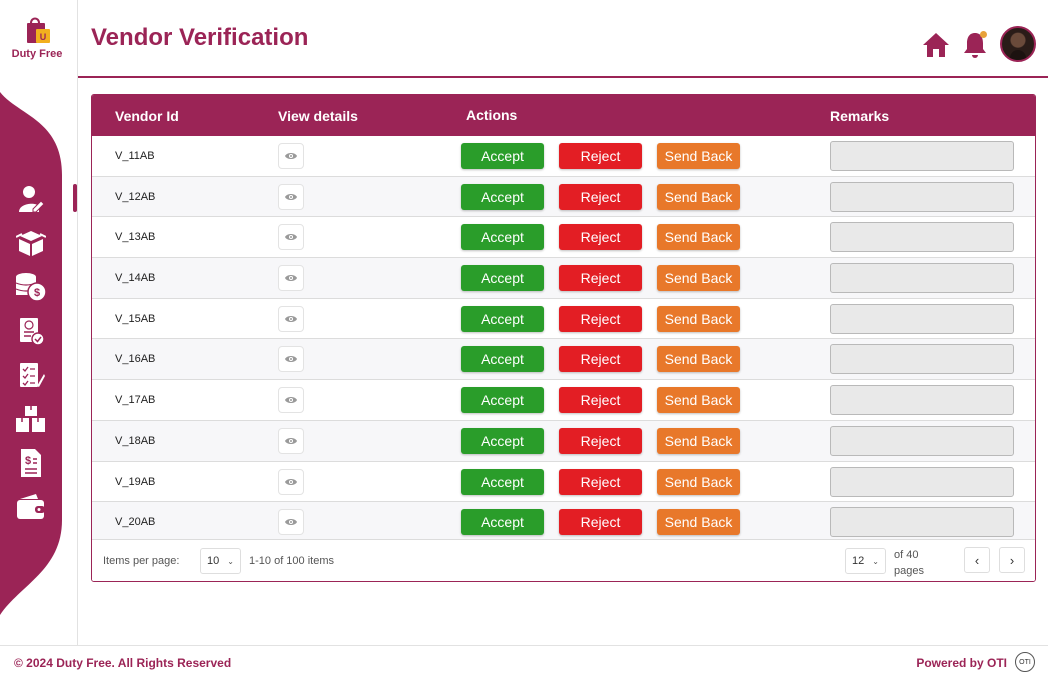 The image size is (1048, 677). What do you see at coordinates (135, 481) in the screenshot?
I see `vendor-id-cell: V_19AB` at bounding box center [135, 481].